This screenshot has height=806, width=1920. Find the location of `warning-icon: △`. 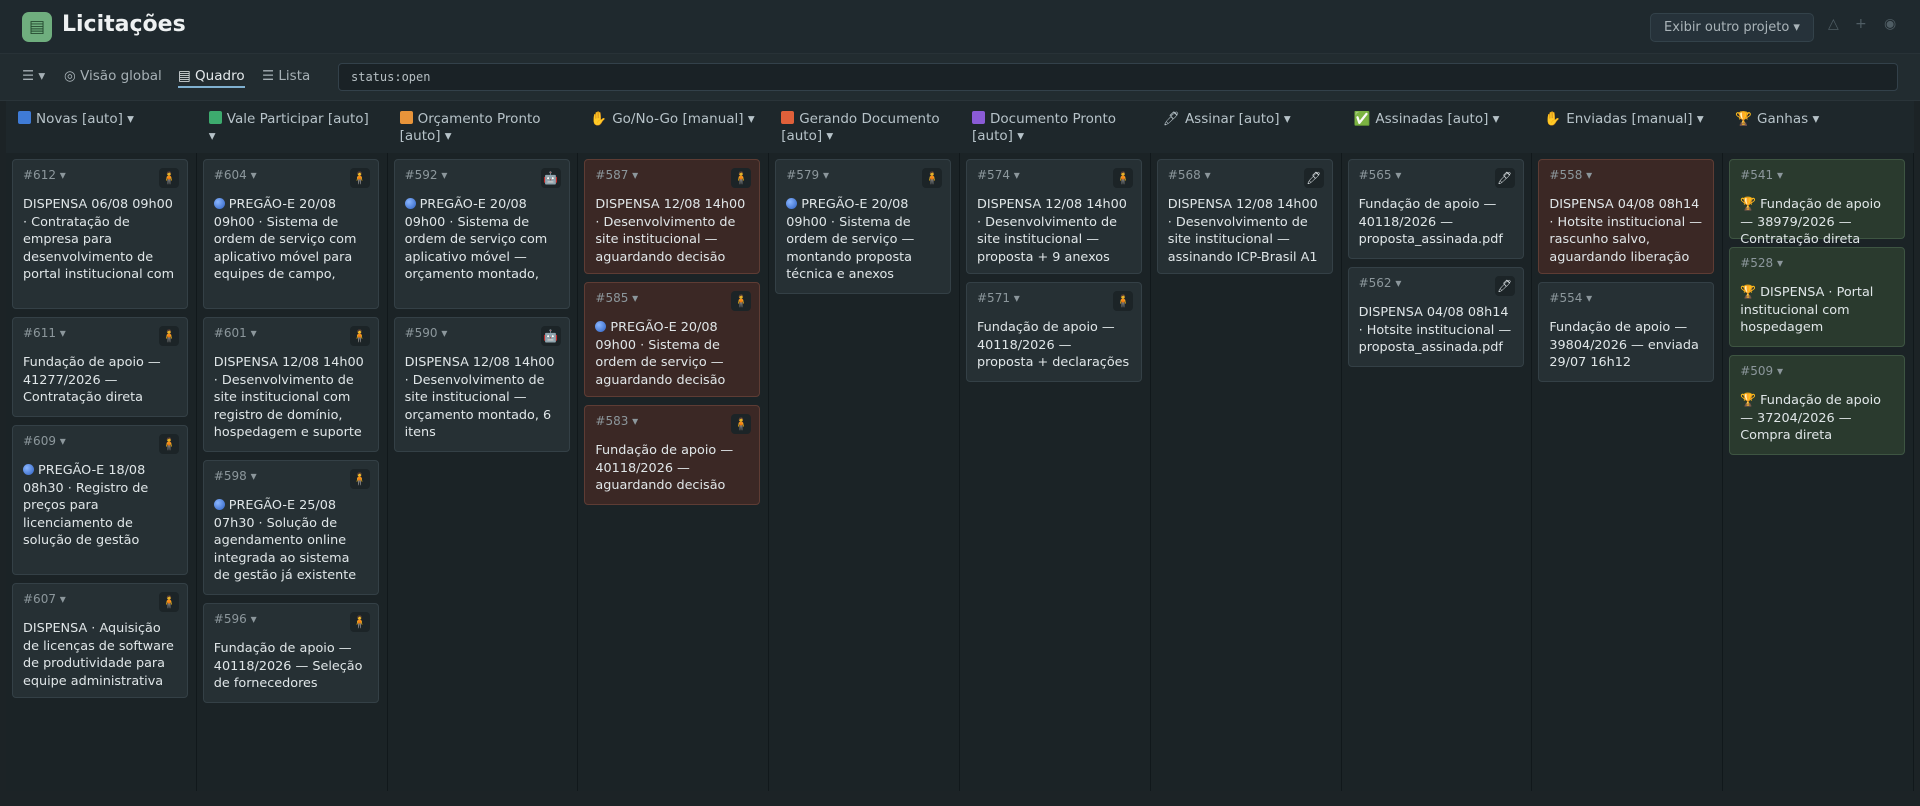

warning-icon: △ is located at coordinates (1833, 24).